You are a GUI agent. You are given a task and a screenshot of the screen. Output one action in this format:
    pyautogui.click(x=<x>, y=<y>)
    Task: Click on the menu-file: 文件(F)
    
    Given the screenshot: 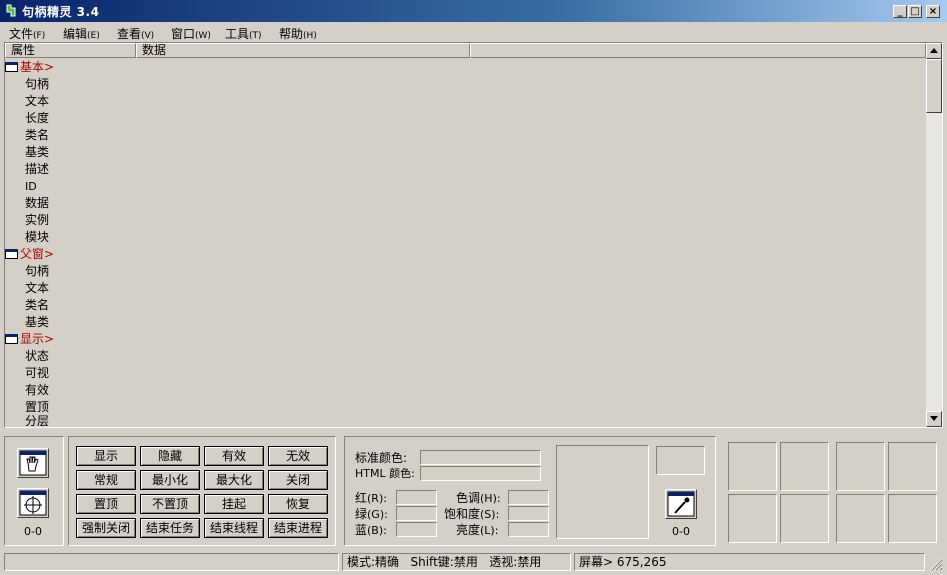 What is the action you would take?
    pyautogui.click(x=27, y=33)
    